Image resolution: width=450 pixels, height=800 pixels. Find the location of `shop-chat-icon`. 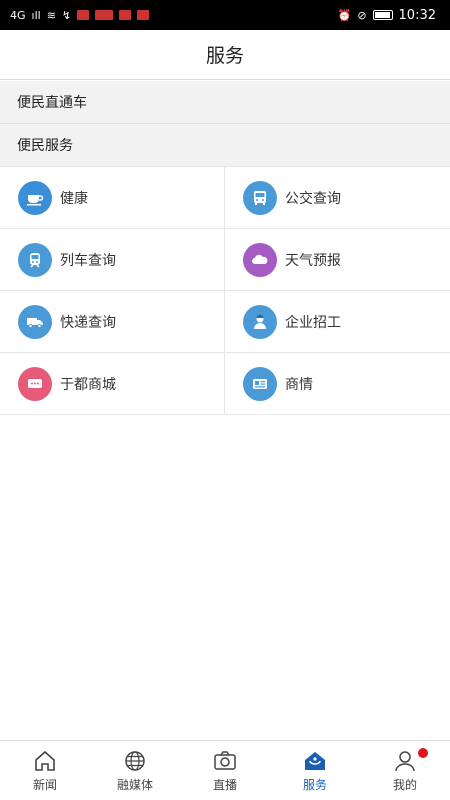

shop-chat-icon is located at coordinates (35, 383).